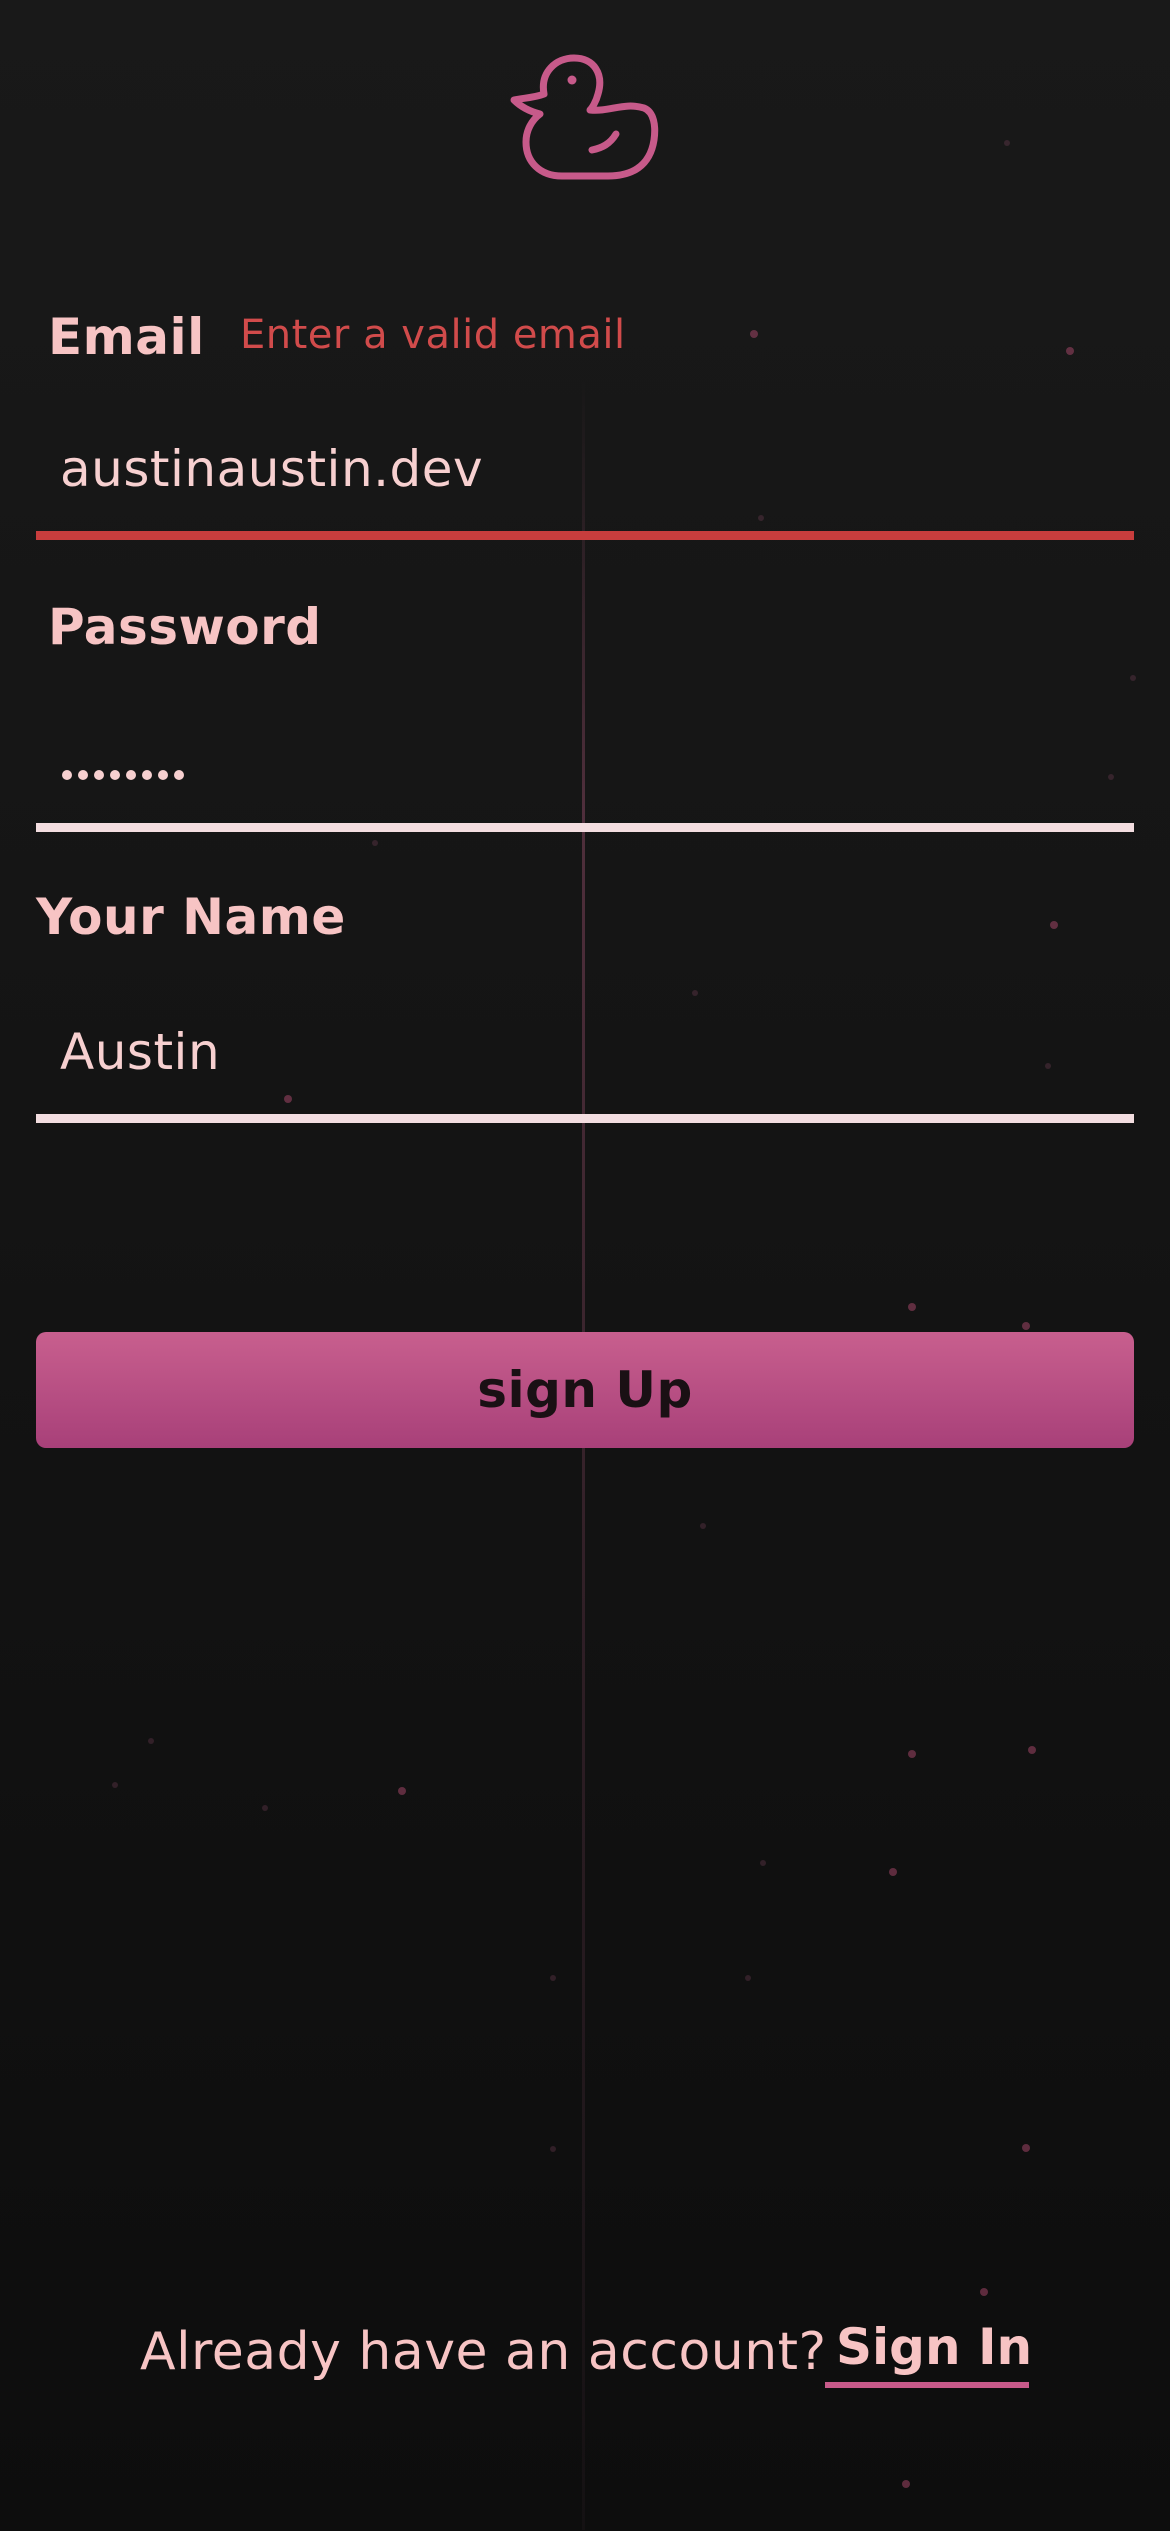 The width and height of the screenshot is (1170, 2531). What do you see at coordinates (934, 2347) in the screenshot?
I see `sign-in-link: Sign In` at bounding box center [934, 2347].